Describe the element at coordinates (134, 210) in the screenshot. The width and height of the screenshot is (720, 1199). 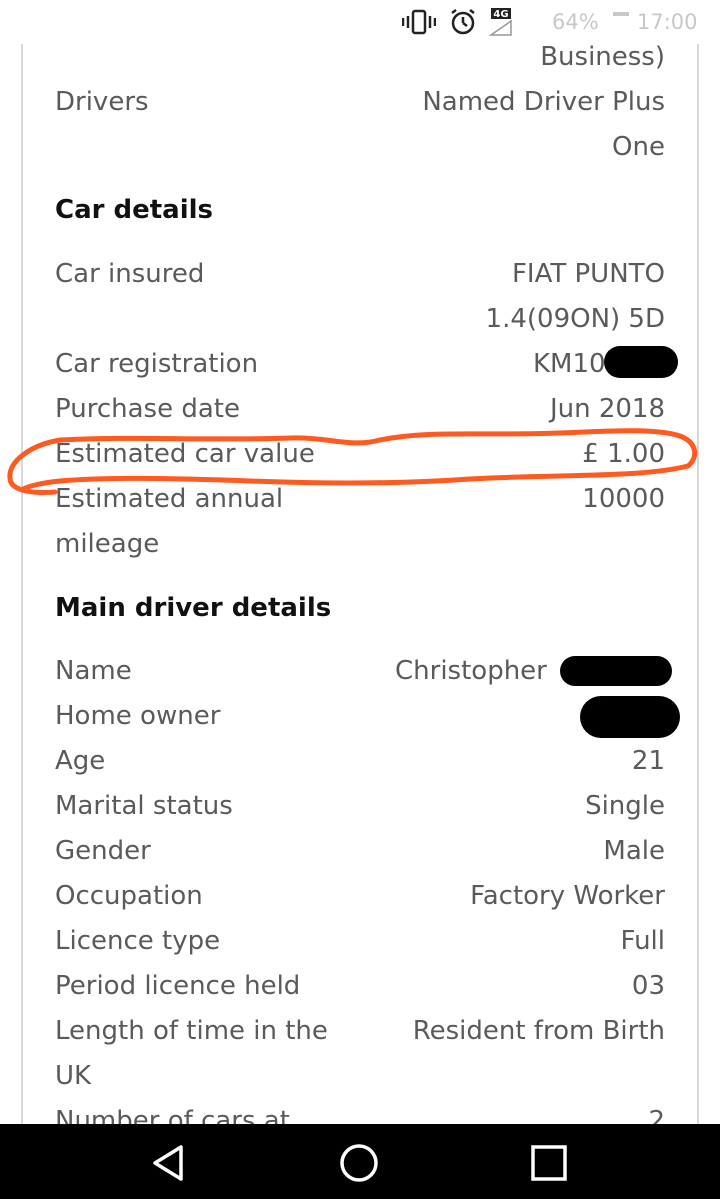
I see `car-details-heading: Car details` at that location.